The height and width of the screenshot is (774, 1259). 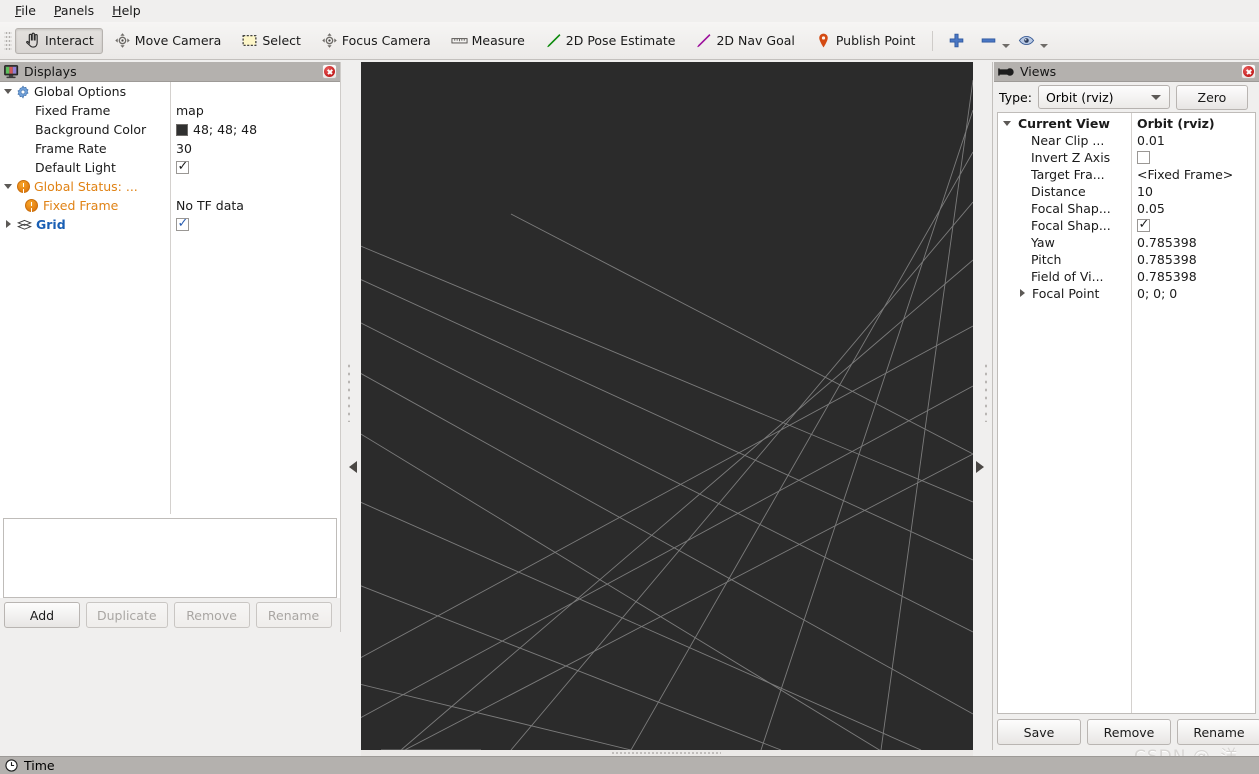 What do you see at coordinates (127, 615) in the screenshot?
I see `duplicate-button: Duplicate` at bounding box center [127, 615].